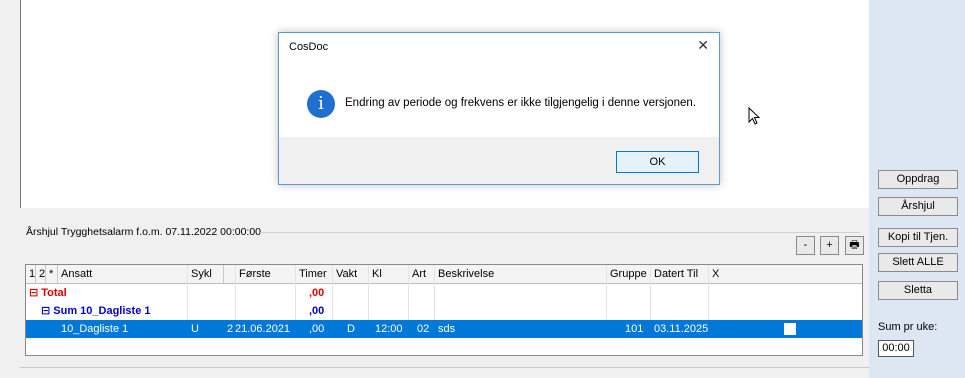  I want to click on mouse-cursor-icon, so click(754, 116).